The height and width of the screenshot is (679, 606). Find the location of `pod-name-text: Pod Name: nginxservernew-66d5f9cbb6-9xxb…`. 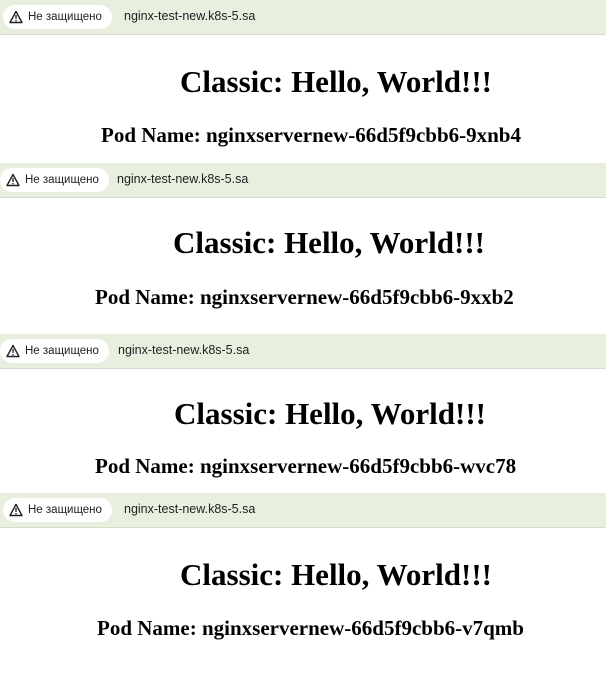

pod-name-text: Pod Name: nginxservernew-66d5f9cbb6-9xxb… is located at coordinates (304, 297).